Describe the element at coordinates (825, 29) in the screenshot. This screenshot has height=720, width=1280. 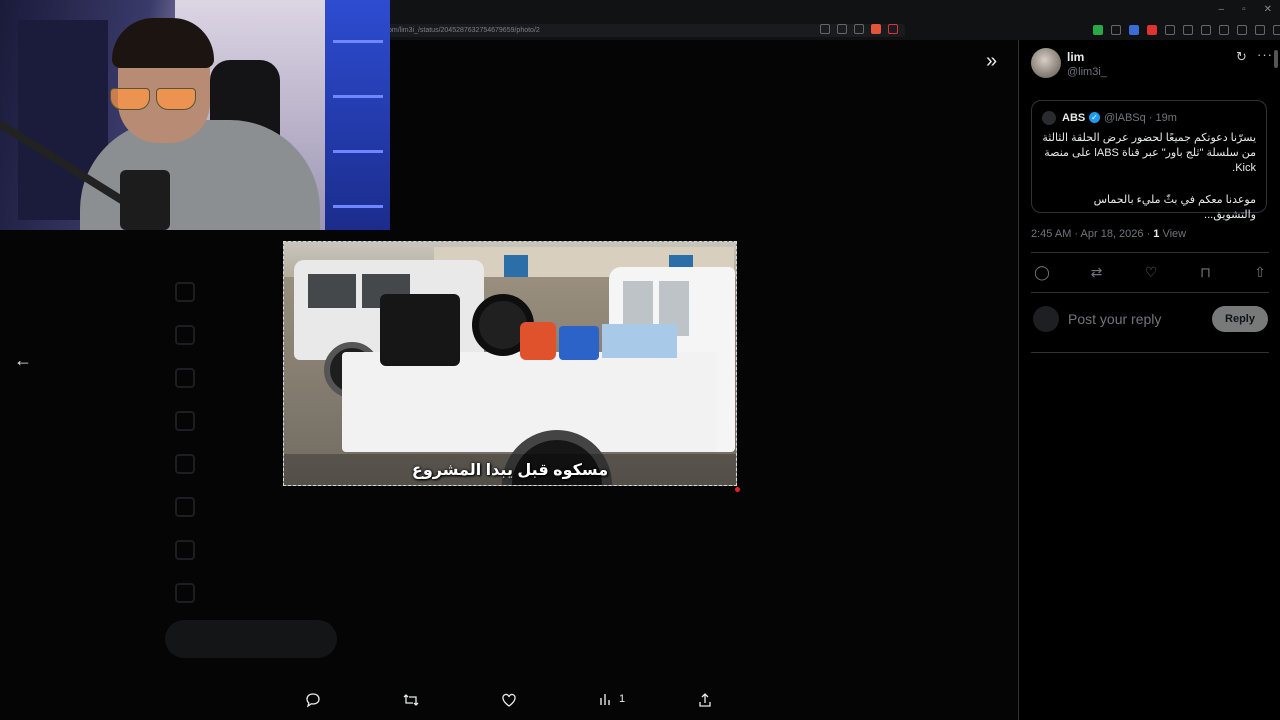
I see `screen-cast-icon` at that location.